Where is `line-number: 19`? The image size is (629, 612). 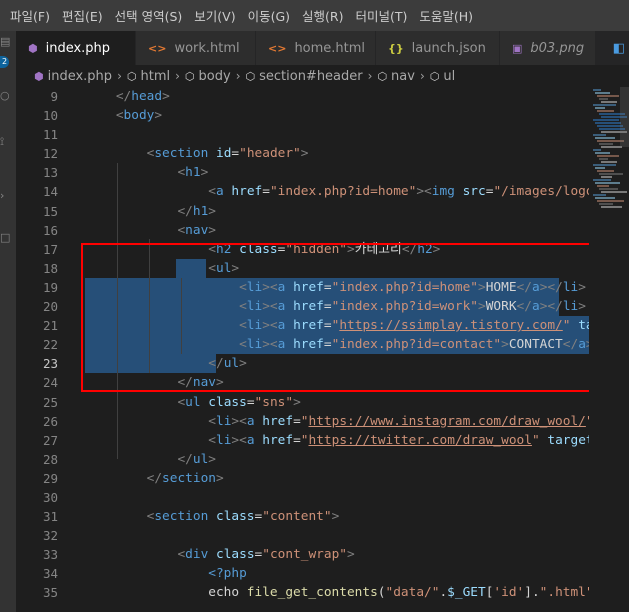
line-number: 19 is located at coordinates (50, 287).